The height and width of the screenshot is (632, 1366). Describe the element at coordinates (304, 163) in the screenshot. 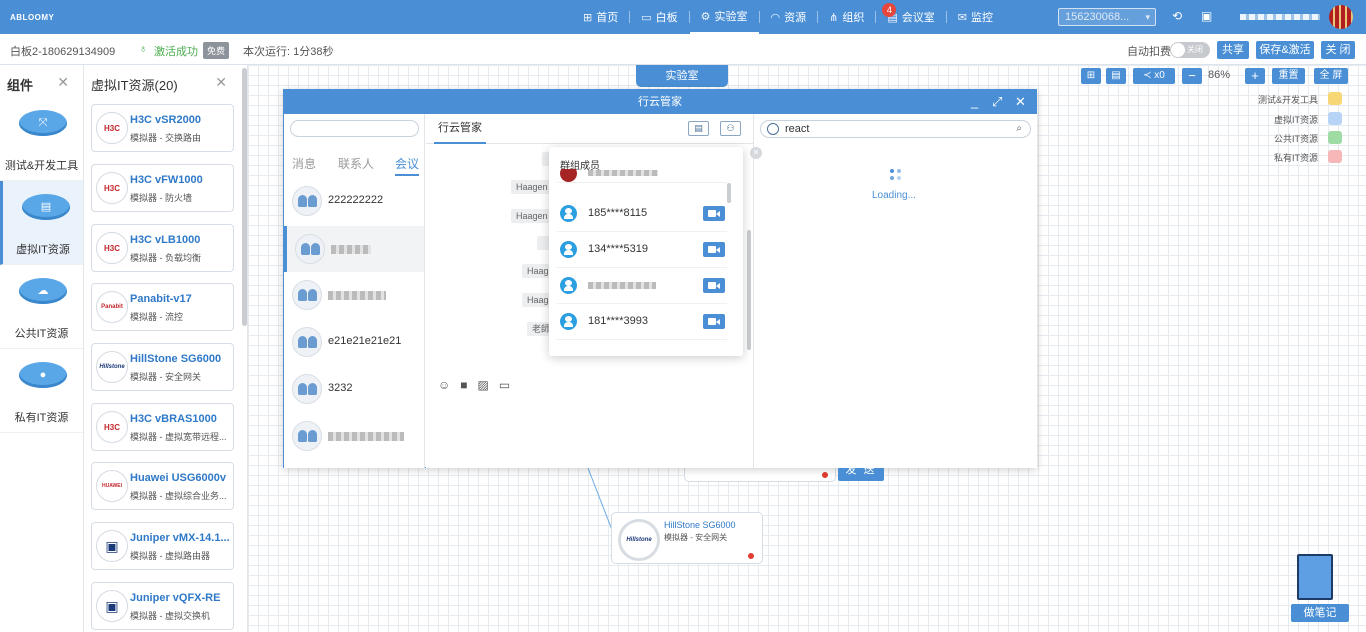

I see `tab-messages: 消息` at that location.